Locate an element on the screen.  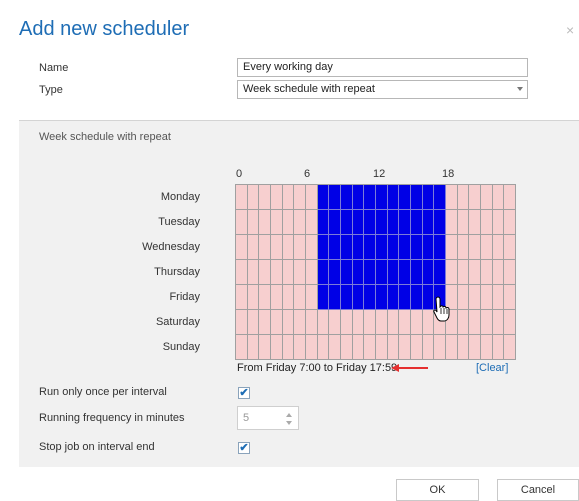
stepper-down-icon is located at coordinates (289, 423).